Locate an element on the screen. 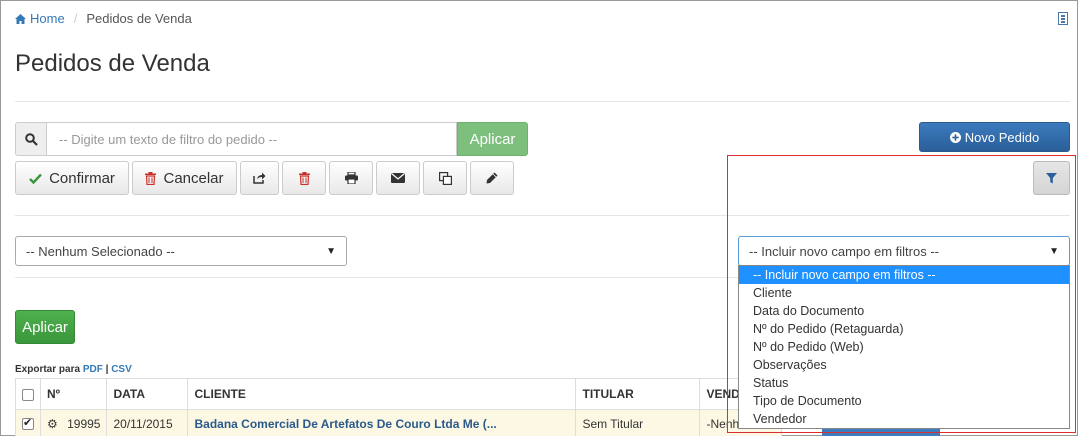  row-checkbox is located at coordinates (28, 423).